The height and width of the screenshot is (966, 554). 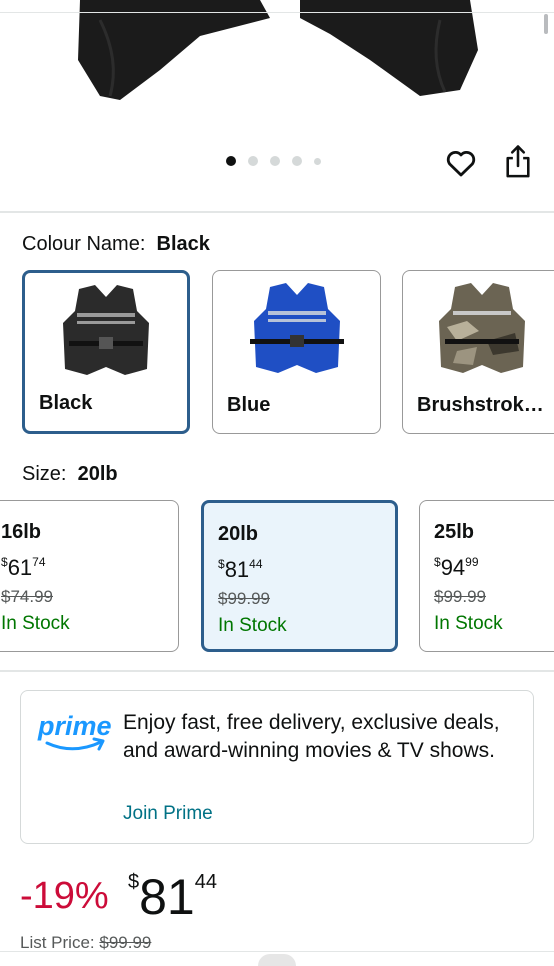 What do you see at coordinates (70, 474) in the screenshot?
I see `size-label: Size: 20lb` at bounding box center [70, 474].